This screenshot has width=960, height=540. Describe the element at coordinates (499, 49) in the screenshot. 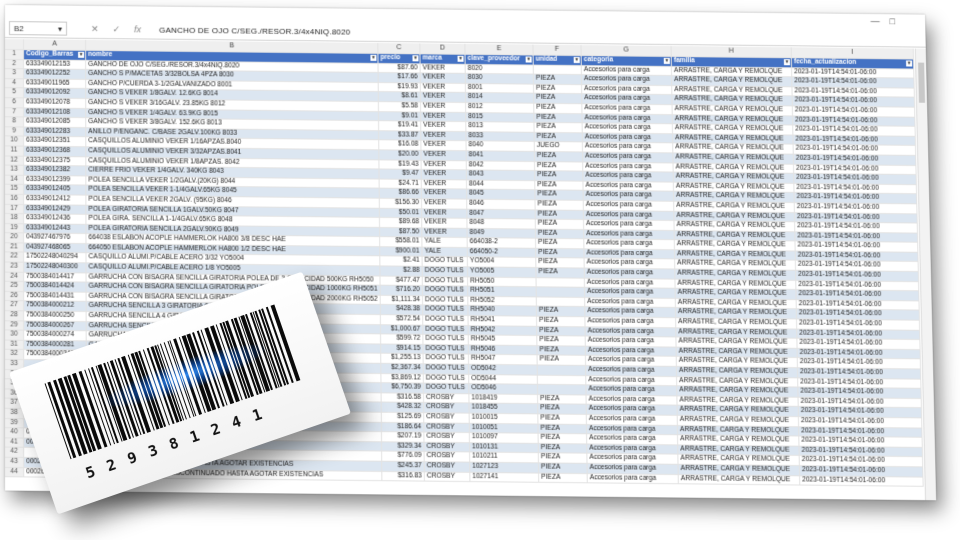

I see `column-header-e: E` at that location.